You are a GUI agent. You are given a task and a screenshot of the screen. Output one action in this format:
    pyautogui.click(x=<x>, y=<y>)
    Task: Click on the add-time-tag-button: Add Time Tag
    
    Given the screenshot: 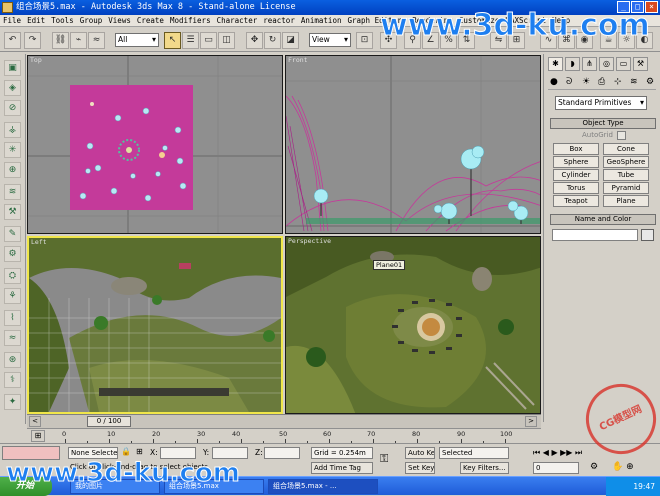 What is the action you would take?
    pyautogui.click(x=342, y=468)
    